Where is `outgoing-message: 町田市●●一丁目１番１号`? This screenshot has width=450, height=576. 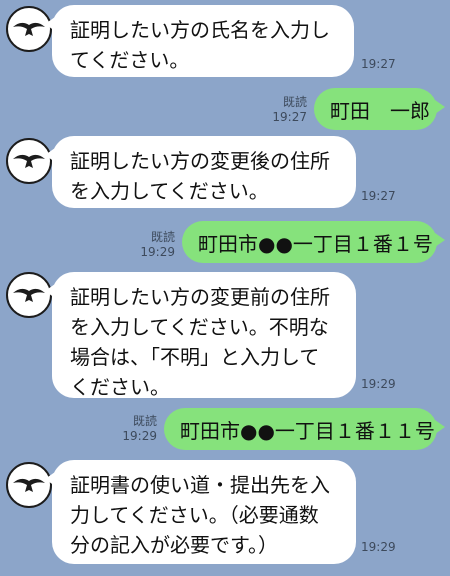 outgoing-message: 町田市●●一丁目１番１号 is located at coordinates (313, 242).